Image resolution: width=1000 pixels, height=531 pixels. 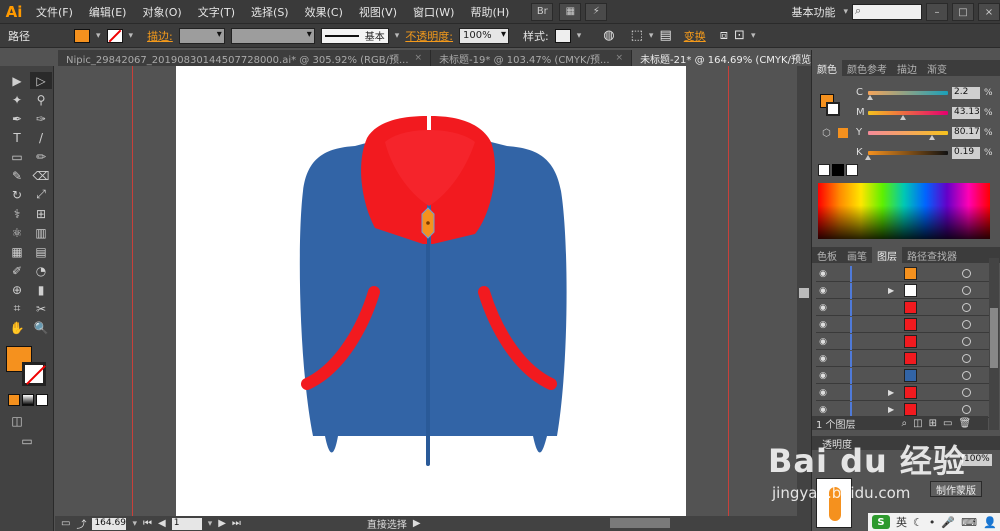 What do you see at coordinates (838, 170) in the screenshot?
I see `black-swatch` at bounding box center [838, 170].